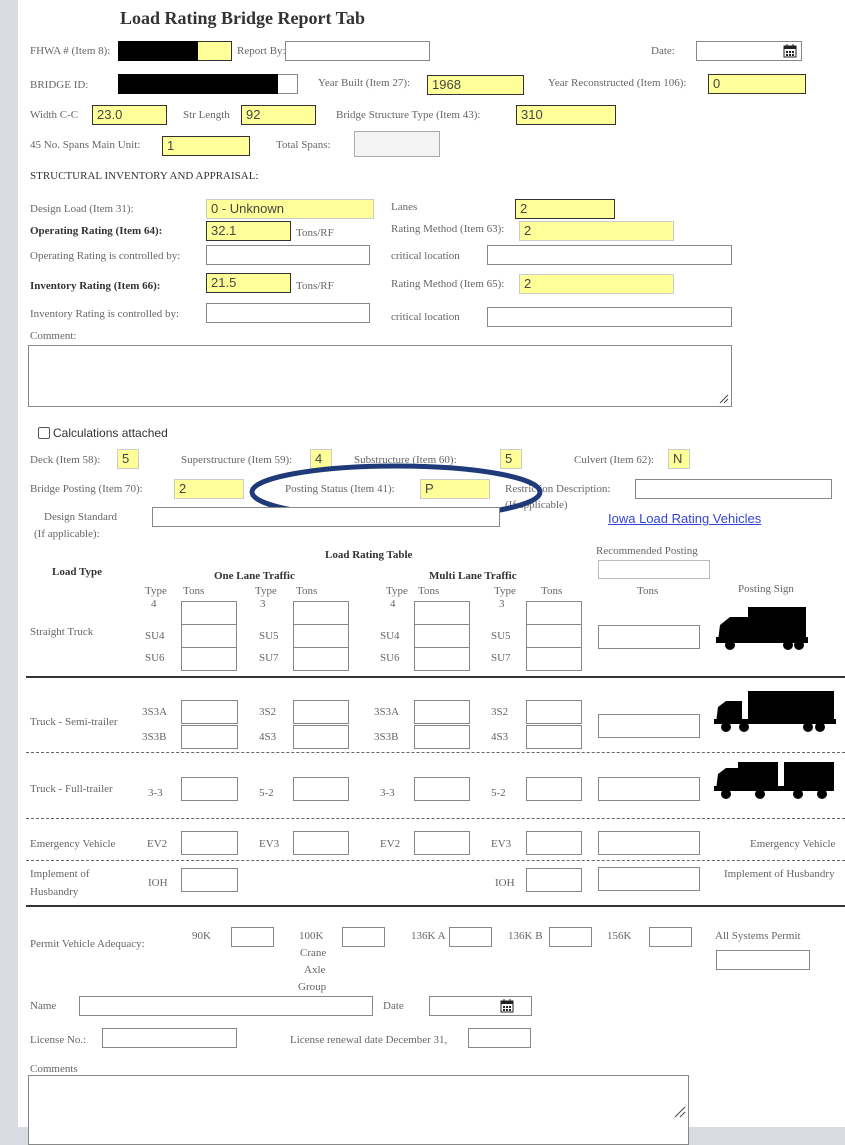  I want to click on emergency-label: Emergency Vehicle, so click(73, 844).